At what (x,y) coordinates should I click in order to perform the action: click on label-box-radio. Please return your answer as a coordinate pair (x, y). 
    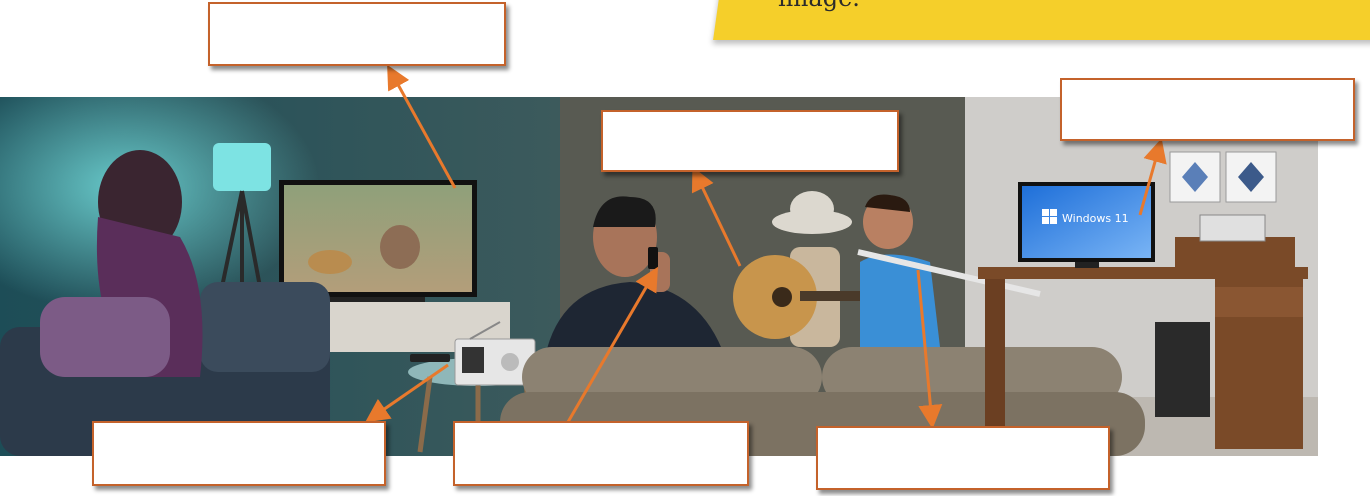
    Looking at the image, I should click on (239, 453).